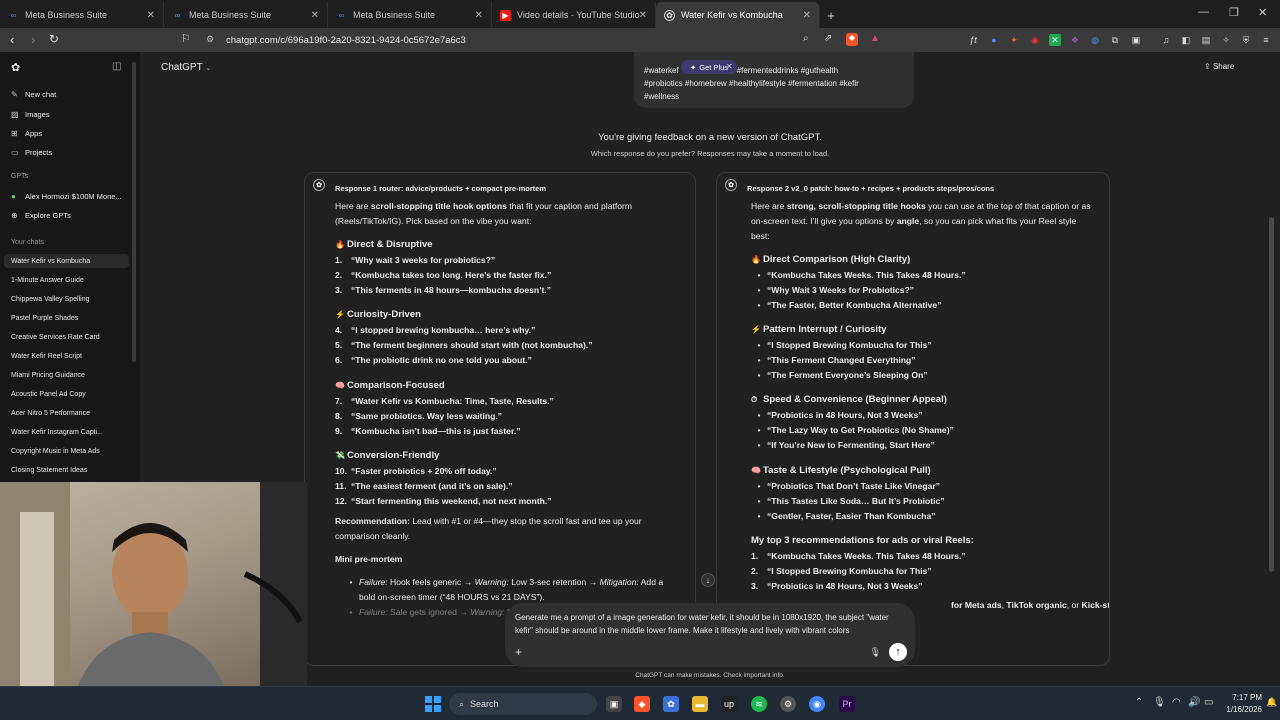 Image resolution: width=1280 pixels, height=720 pixels. I want to click on site-info-icon: ⚙, so click(210, 39).